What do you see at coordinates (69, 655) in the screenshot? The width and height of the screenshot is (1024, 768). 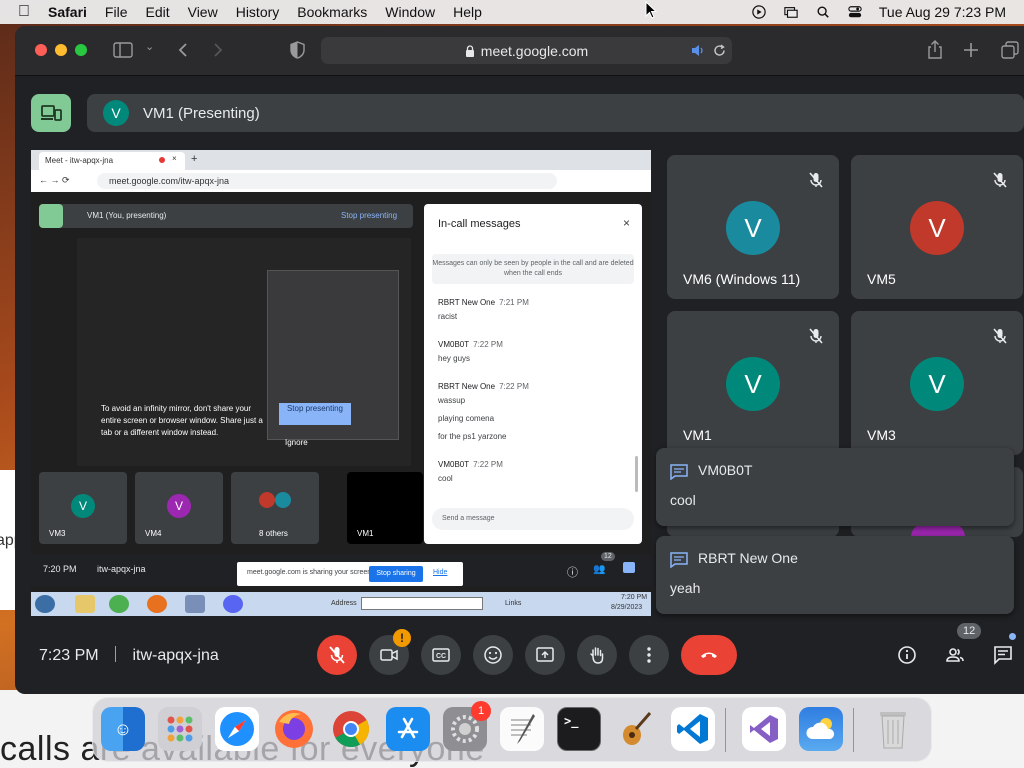 I see `current-time: 7:23 PM` at bounding box center [69, 655].